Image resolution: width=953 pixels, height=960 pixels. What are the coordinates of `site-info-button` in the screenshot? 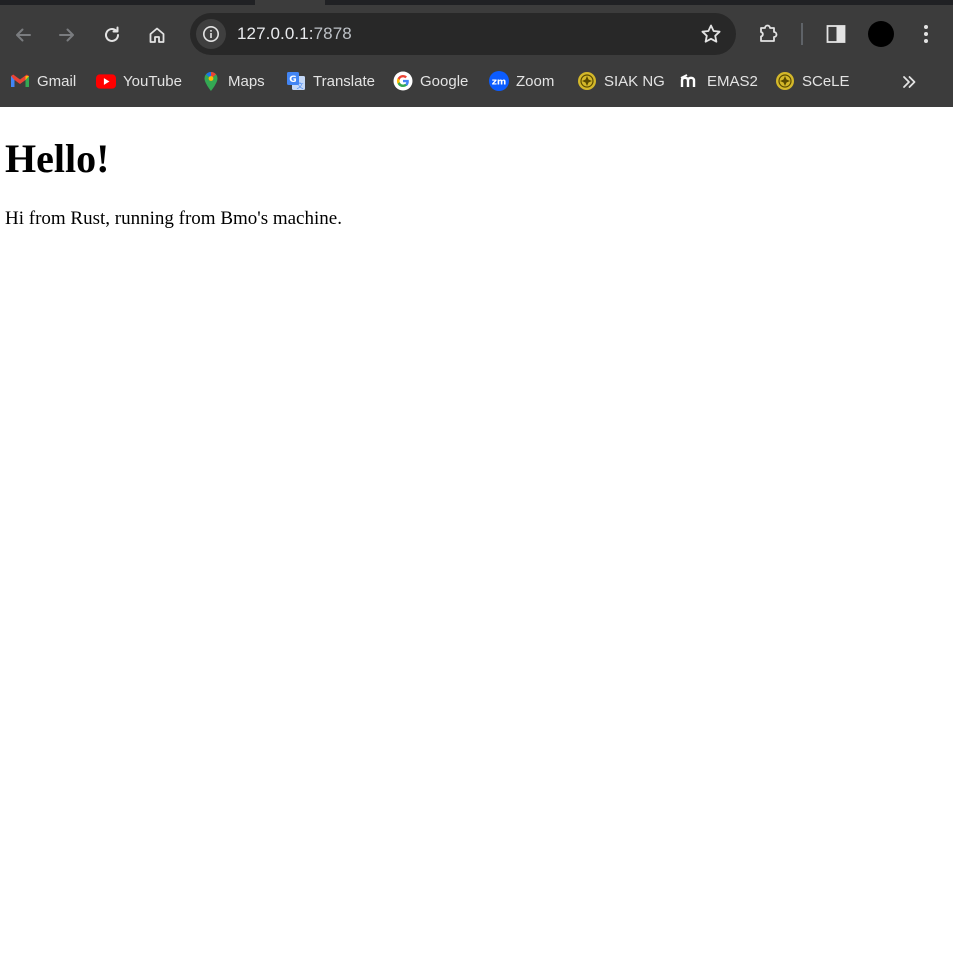 It's located at (211, 34).